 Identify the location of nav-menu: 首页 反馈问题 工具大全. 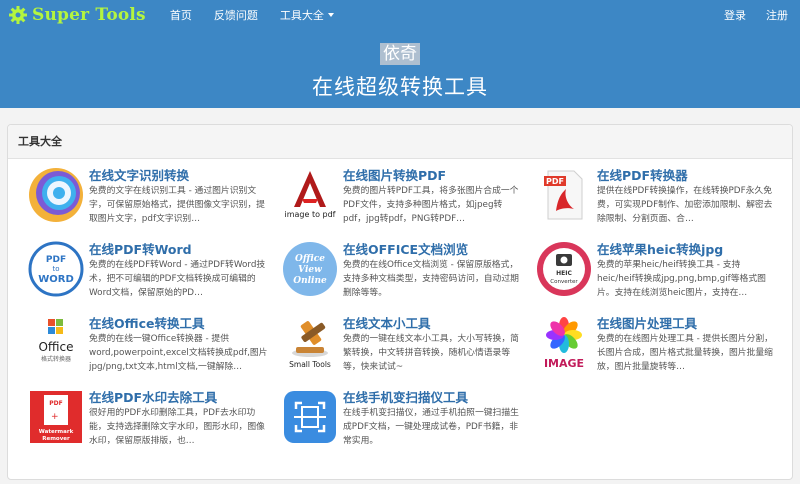
(263, 15).